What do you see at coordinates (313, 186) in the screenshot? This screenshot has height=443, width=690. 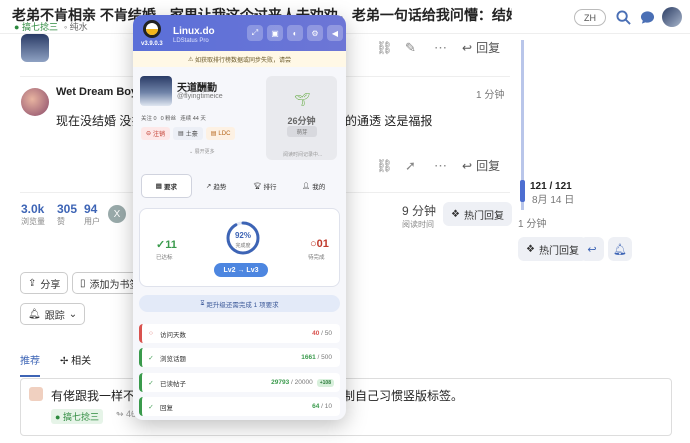 I see `tab-mine: 👤︎ 我的` at bounding box center [313, 186].